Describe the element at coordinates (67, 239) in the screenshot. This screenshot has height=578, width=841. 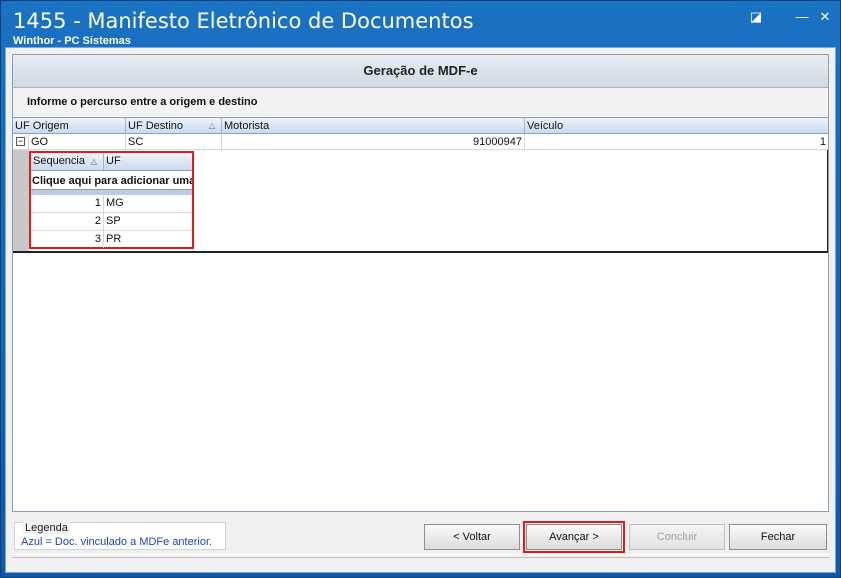
I see `sequence-cell: 3` at that location.